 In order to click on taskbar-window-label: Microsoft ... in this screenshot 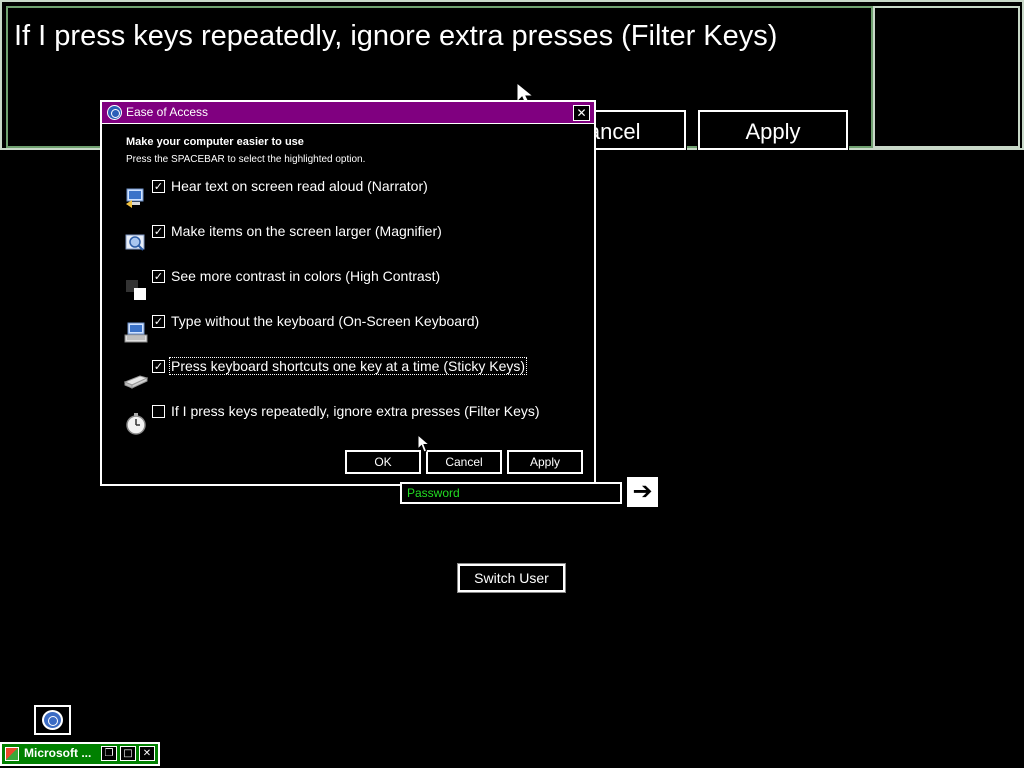, I will do `click(58, 753)`.